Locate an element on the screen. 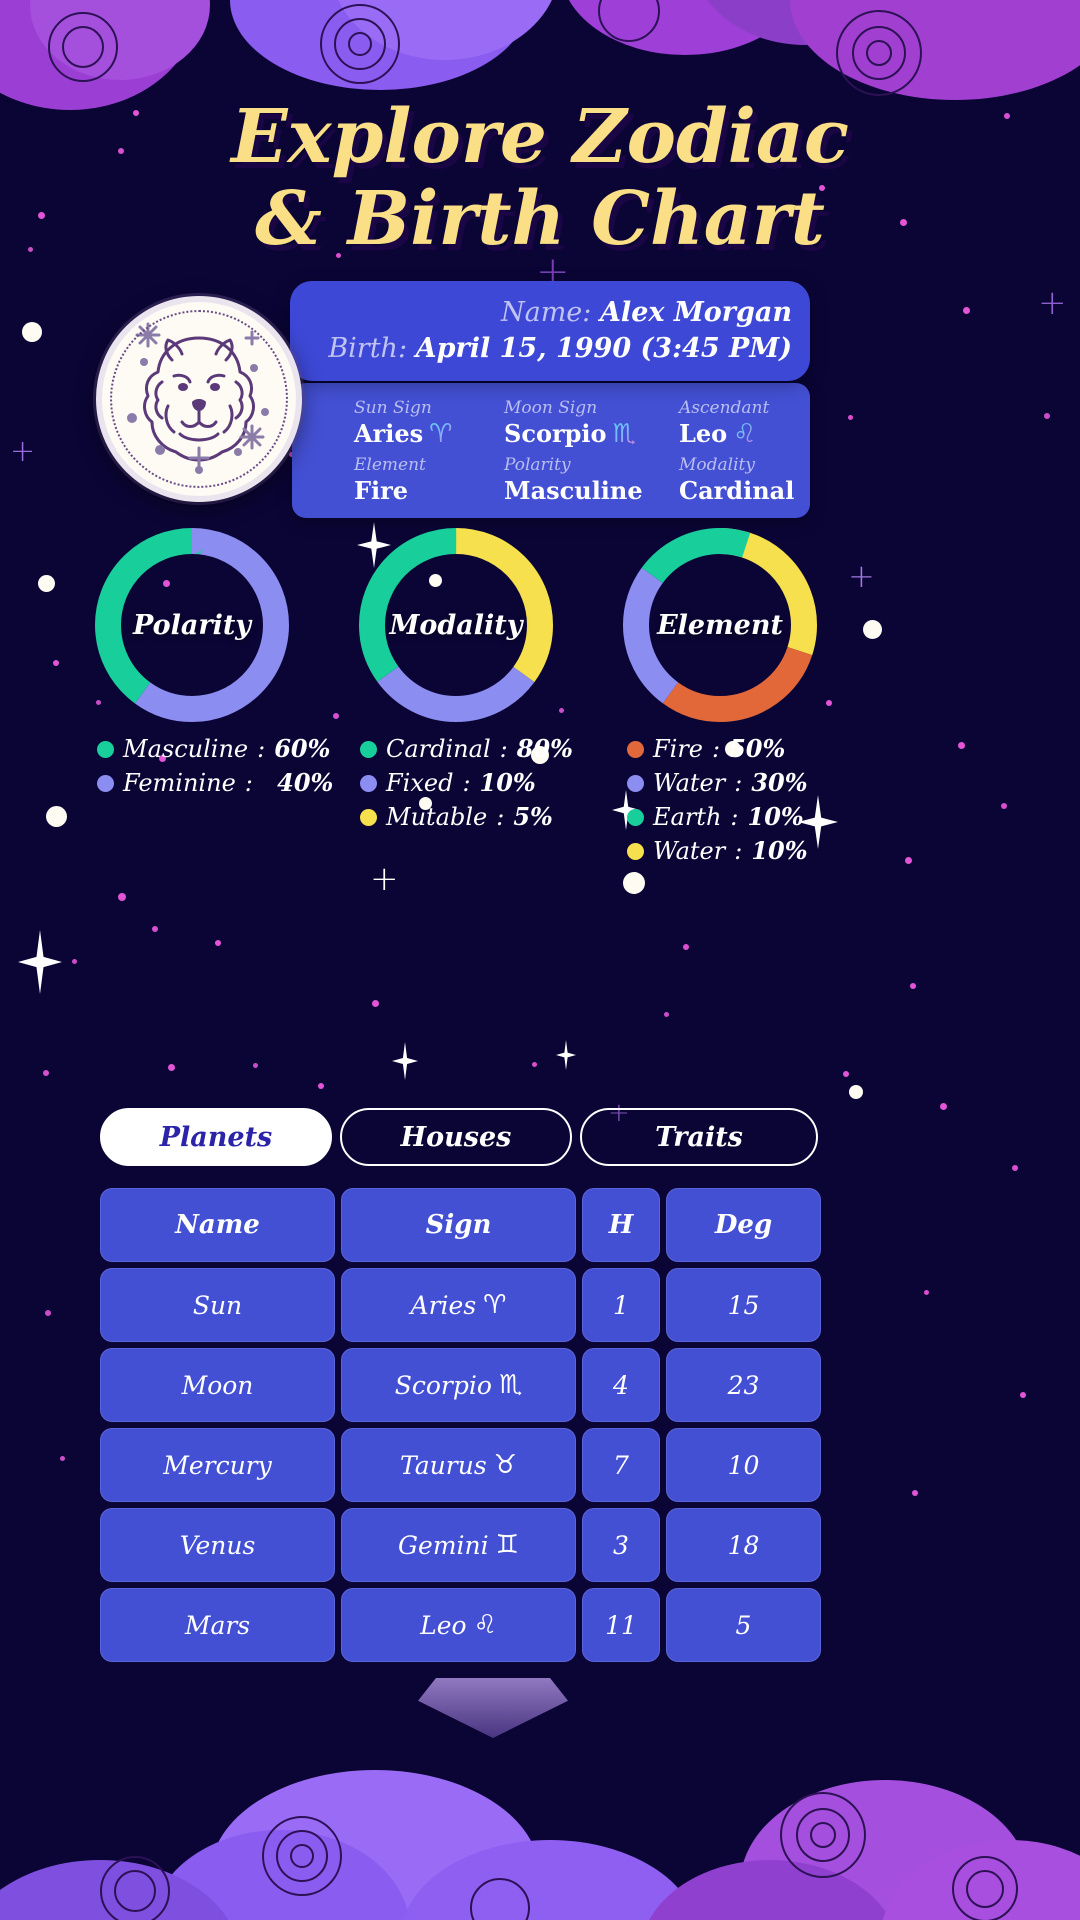  sign-text: Taurus is located at coordinates (443, 1465).